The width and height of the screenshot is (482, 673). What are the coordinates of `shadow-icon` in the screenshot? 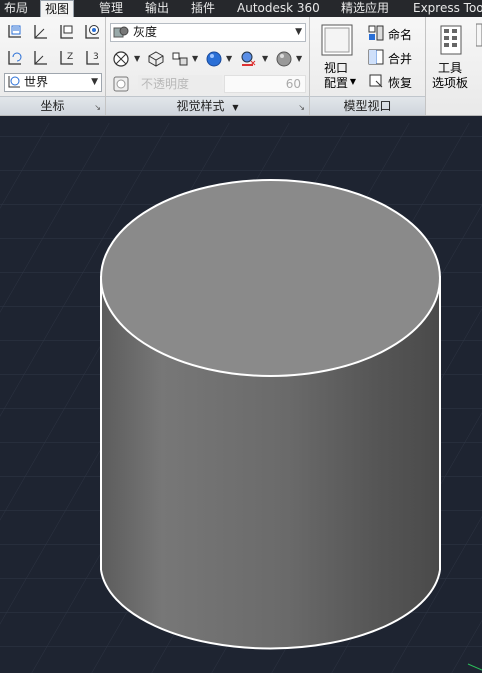 It's located at (156, 59).